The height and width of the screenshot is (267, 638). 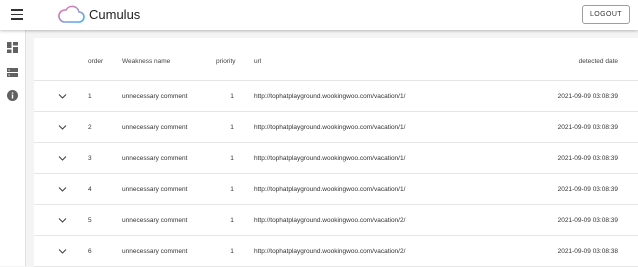 What do you see at coordinates (90, 251) in the screenshot?
I see `cell-order: 6` at bounding box center [90, 251].